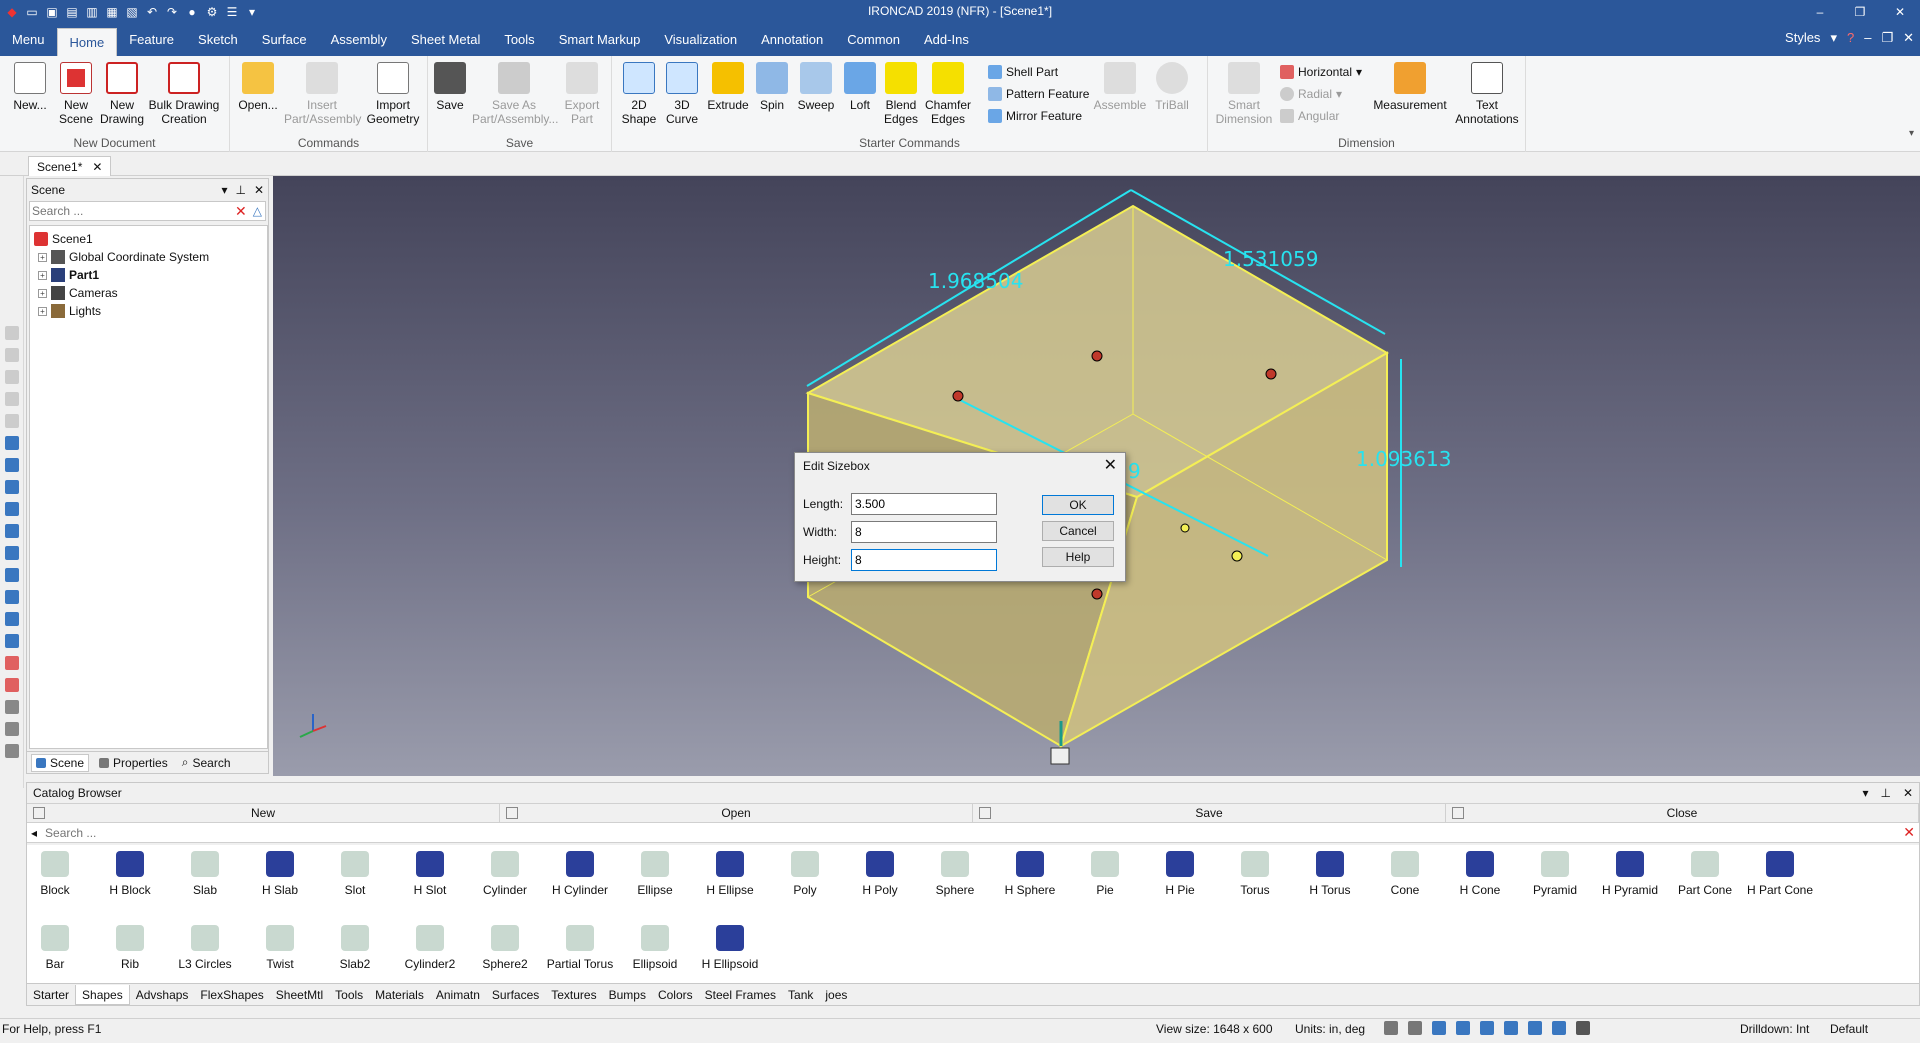 This screenshot has height=1043, width=1920. What do you see at coordinates (224, 190) in the screenshot?
I see `panel-dropdown-icon: ▾` at bounding box center [224, 190].